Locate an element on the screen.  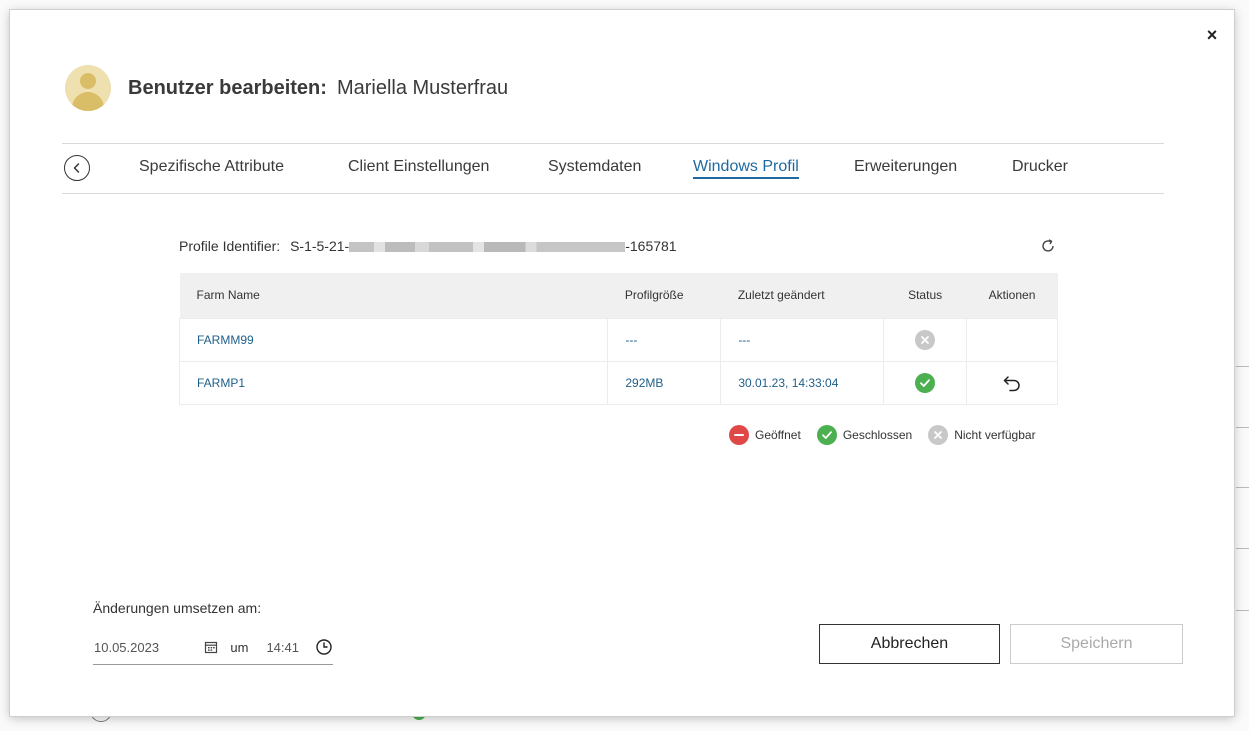
tab-windows-profil: Windows Profil is located at coordinates (746, 168).